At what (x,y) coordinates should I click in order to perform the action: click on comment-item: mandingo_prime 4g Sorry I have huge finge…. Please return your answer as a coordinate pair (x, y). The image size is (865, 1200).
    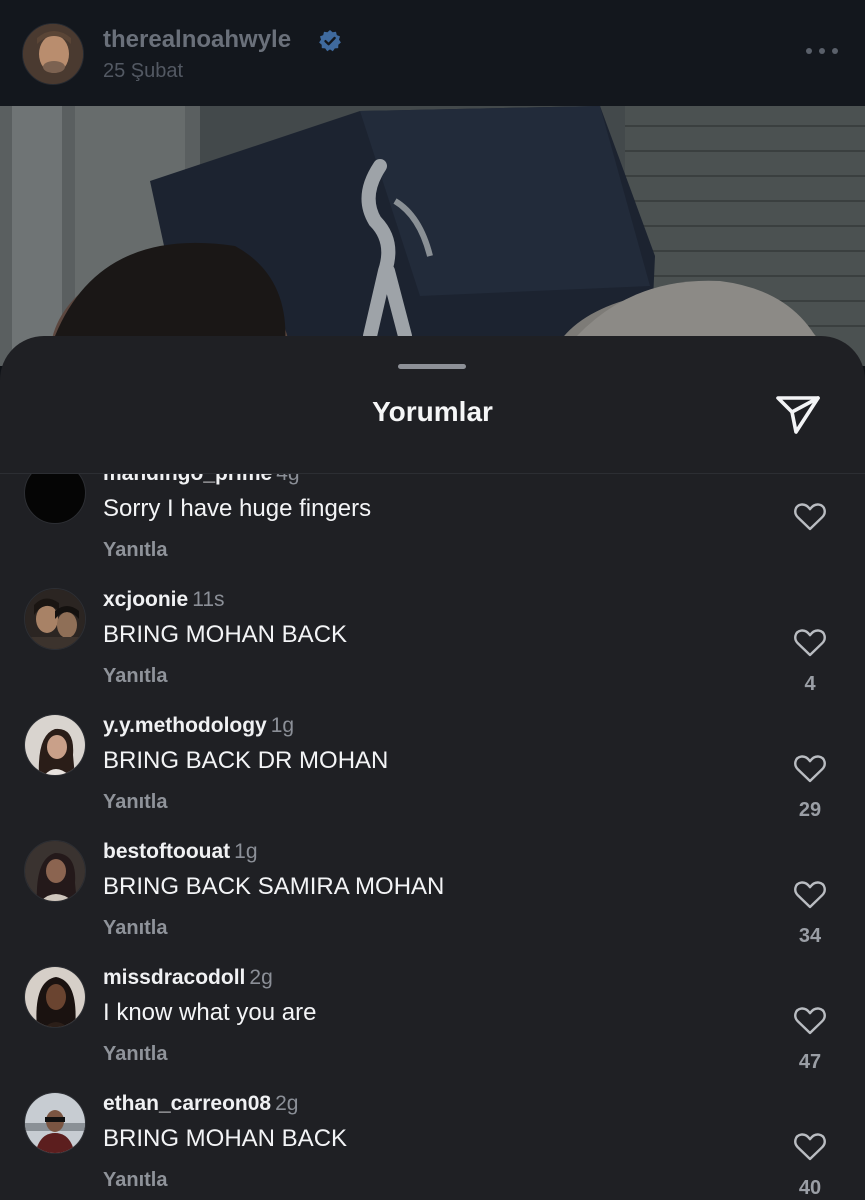
    Looking at the image, I should click on (432, 531).